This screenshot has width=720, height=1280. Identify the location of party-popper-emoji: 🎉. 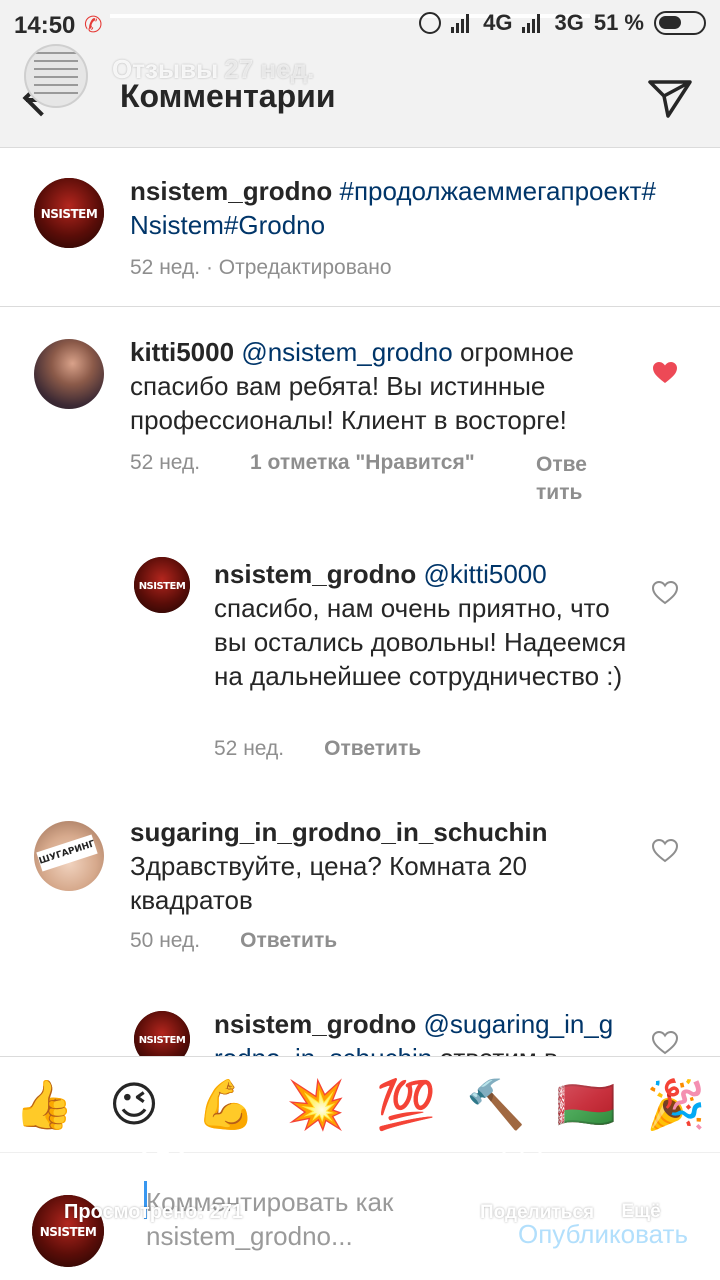
(676, 1105).